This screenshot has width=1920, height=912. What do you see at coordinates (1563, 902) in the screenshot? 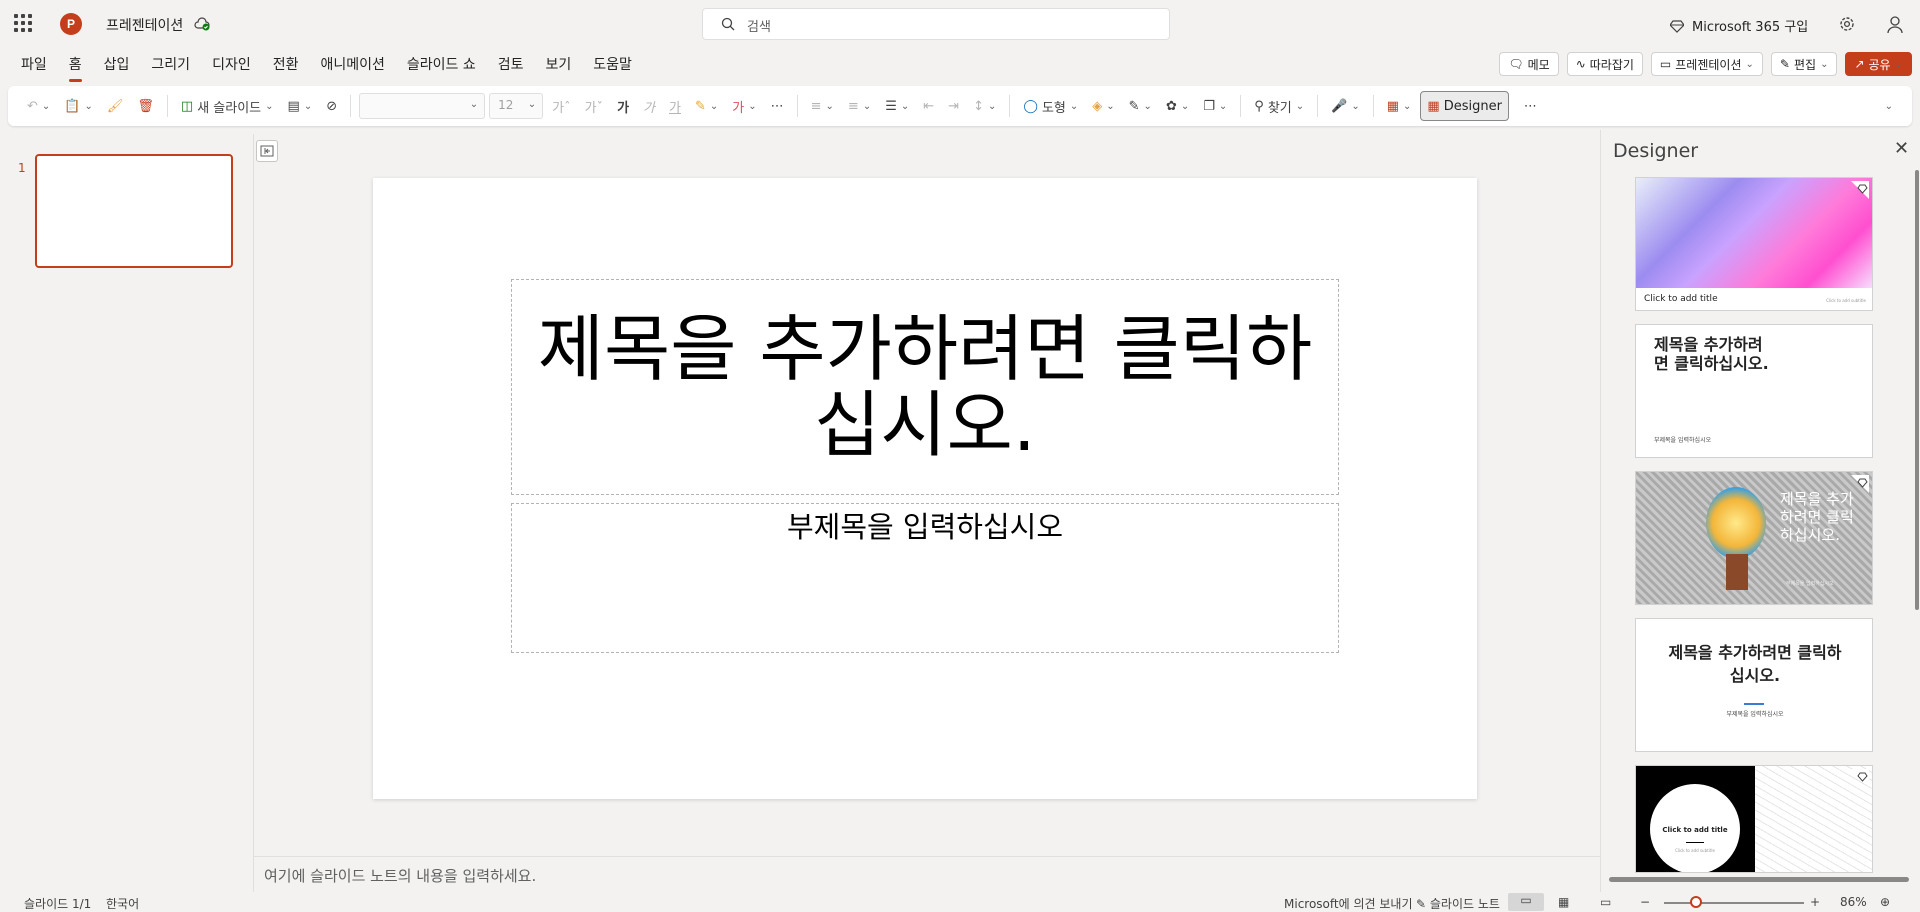
I see `slide-sorter-button: ▦` at bounding box center [1563, 902].